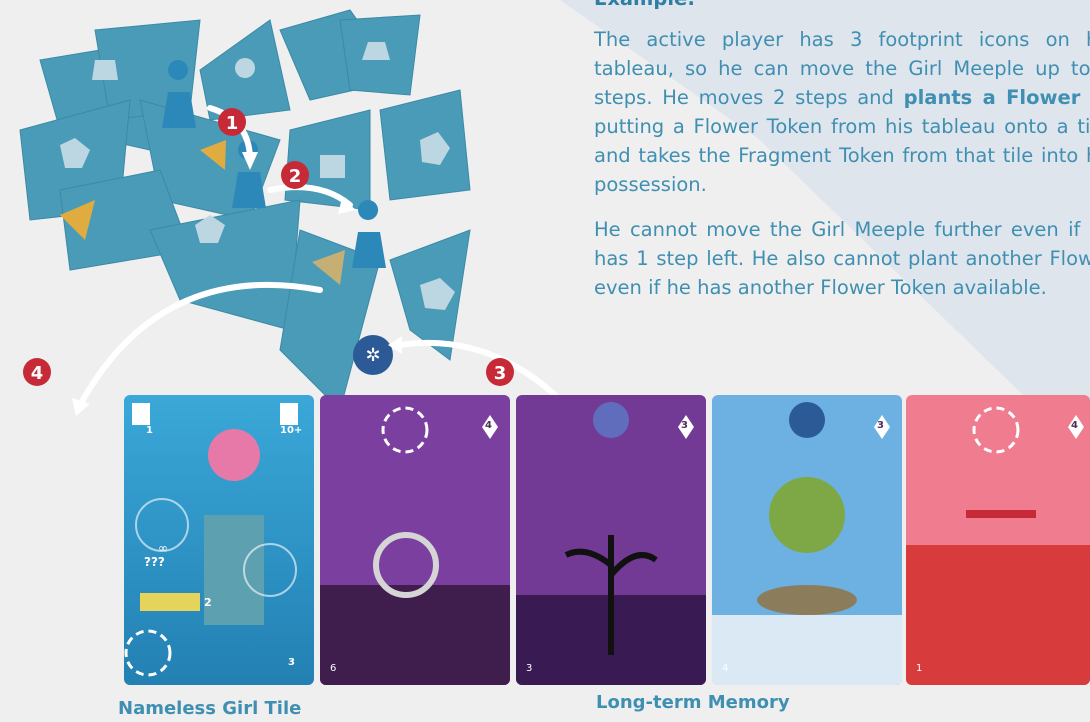 The image size is (1090, 722). Describe the element at coordinates (415, 540) in the screenshot. I see `memory-card-1: 4 6` at that location.